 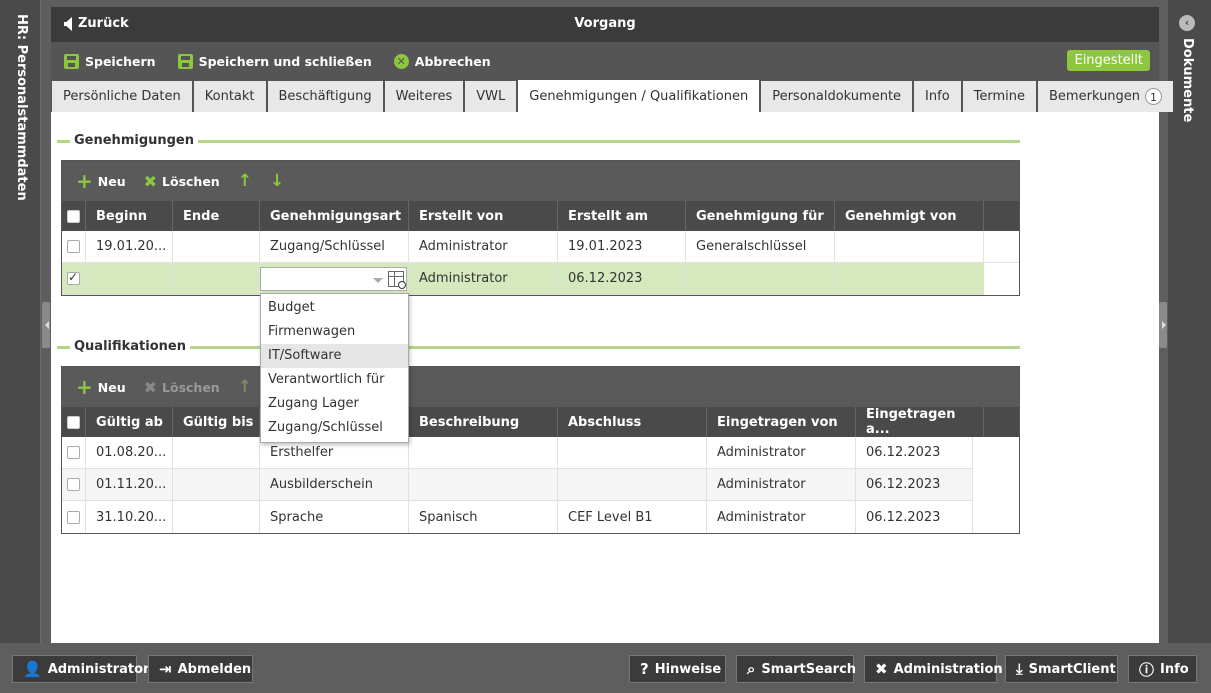 What do you see at coordinates (948, 669) in the screenshot?
I see `administration-label: Administration` at bounding box center [948, 669].